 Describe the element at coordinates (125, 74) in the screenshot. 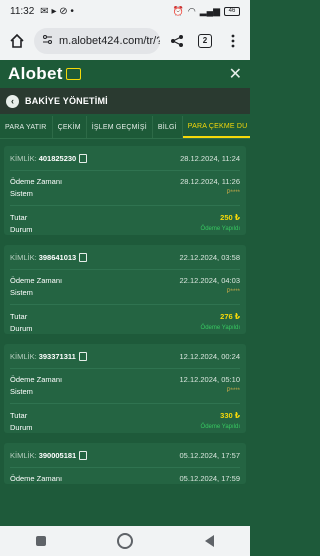

I see `app-header: Alo bet ✕` at that location.